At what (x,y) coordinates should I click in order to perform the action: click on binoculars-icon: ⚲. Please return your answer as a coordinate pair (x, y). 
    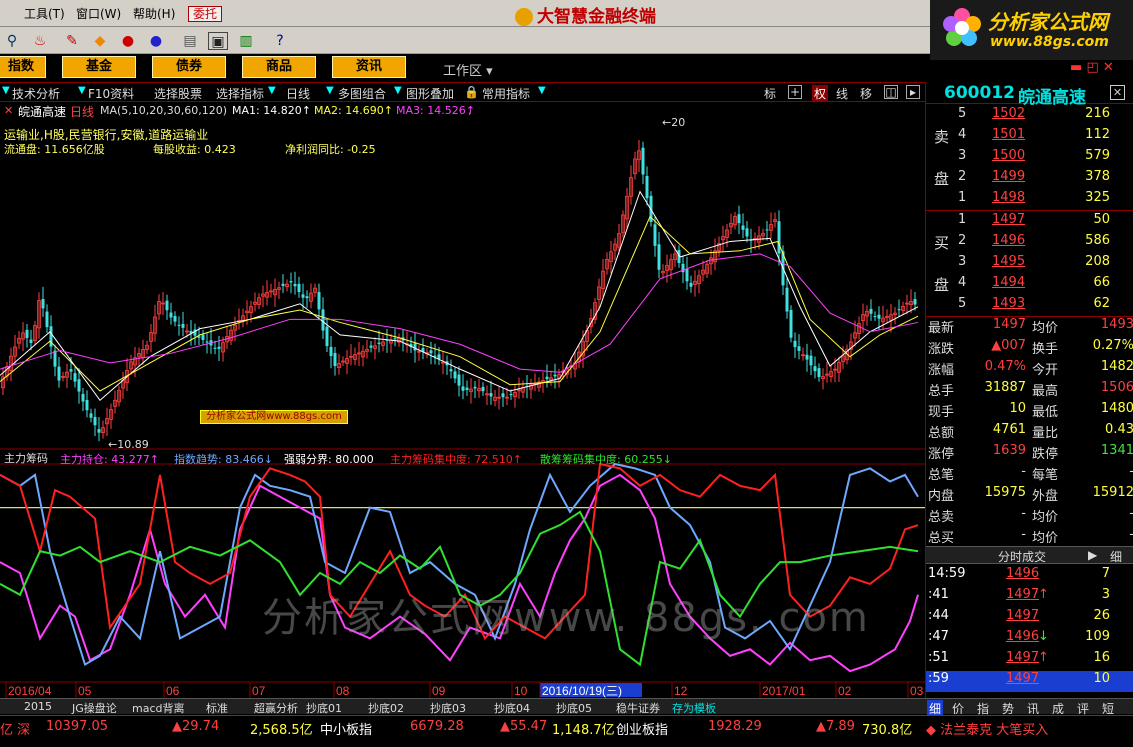
    Looking at the image, I should click on (12, 41).